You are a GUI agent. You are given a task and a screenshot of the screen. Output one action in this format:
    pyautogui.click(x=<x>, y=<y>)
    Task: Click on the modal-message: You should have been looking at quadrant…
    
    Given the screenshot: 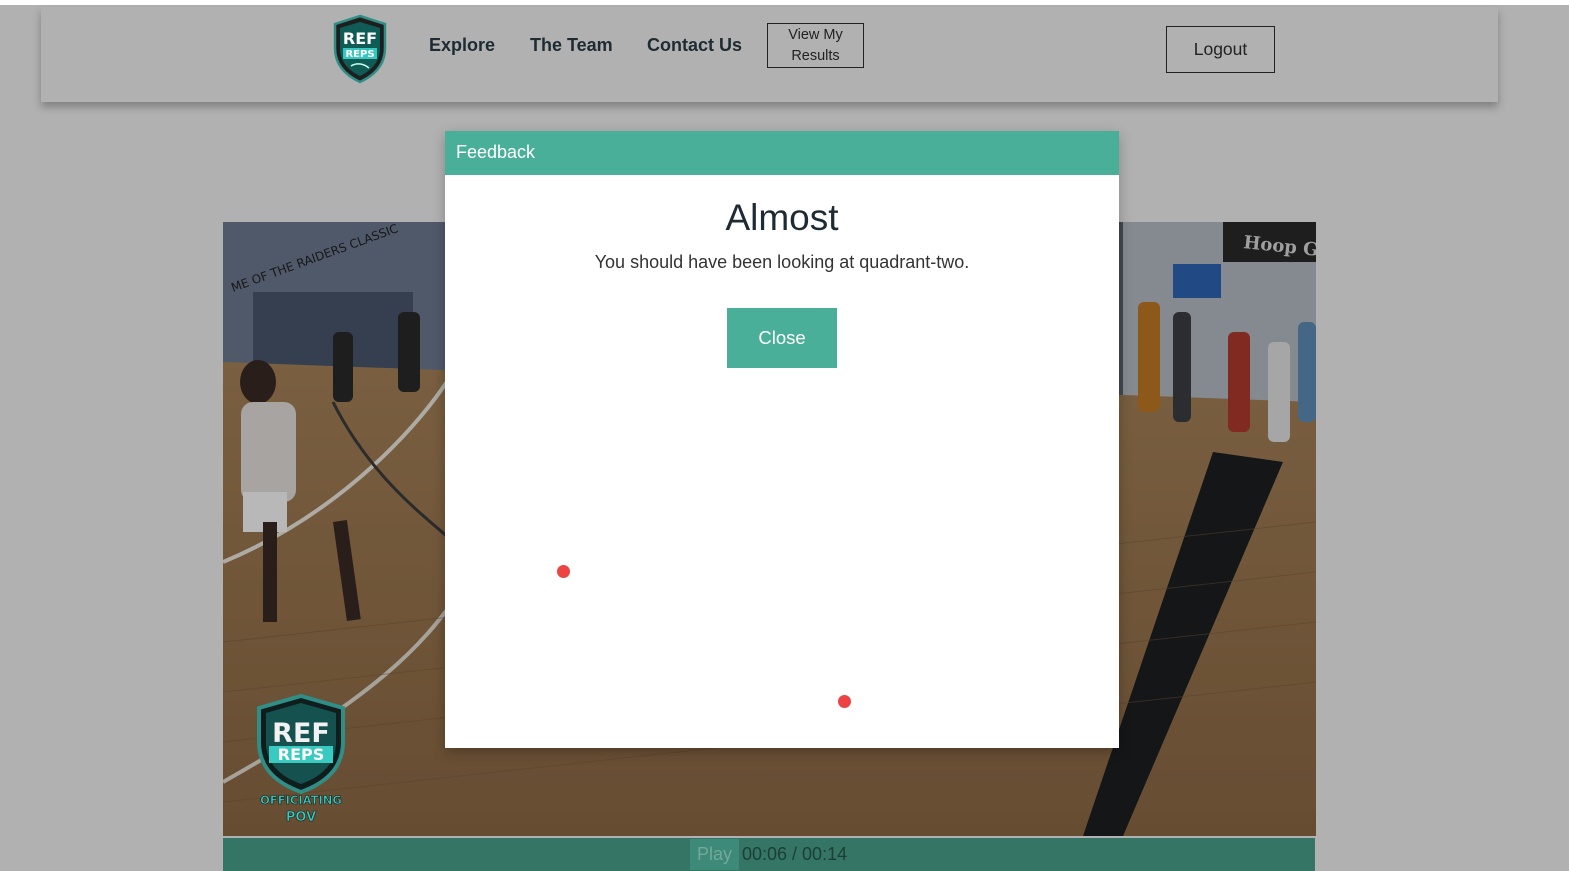 What is the action you would take?
    pyautogui.click(x=782, y=262)
    